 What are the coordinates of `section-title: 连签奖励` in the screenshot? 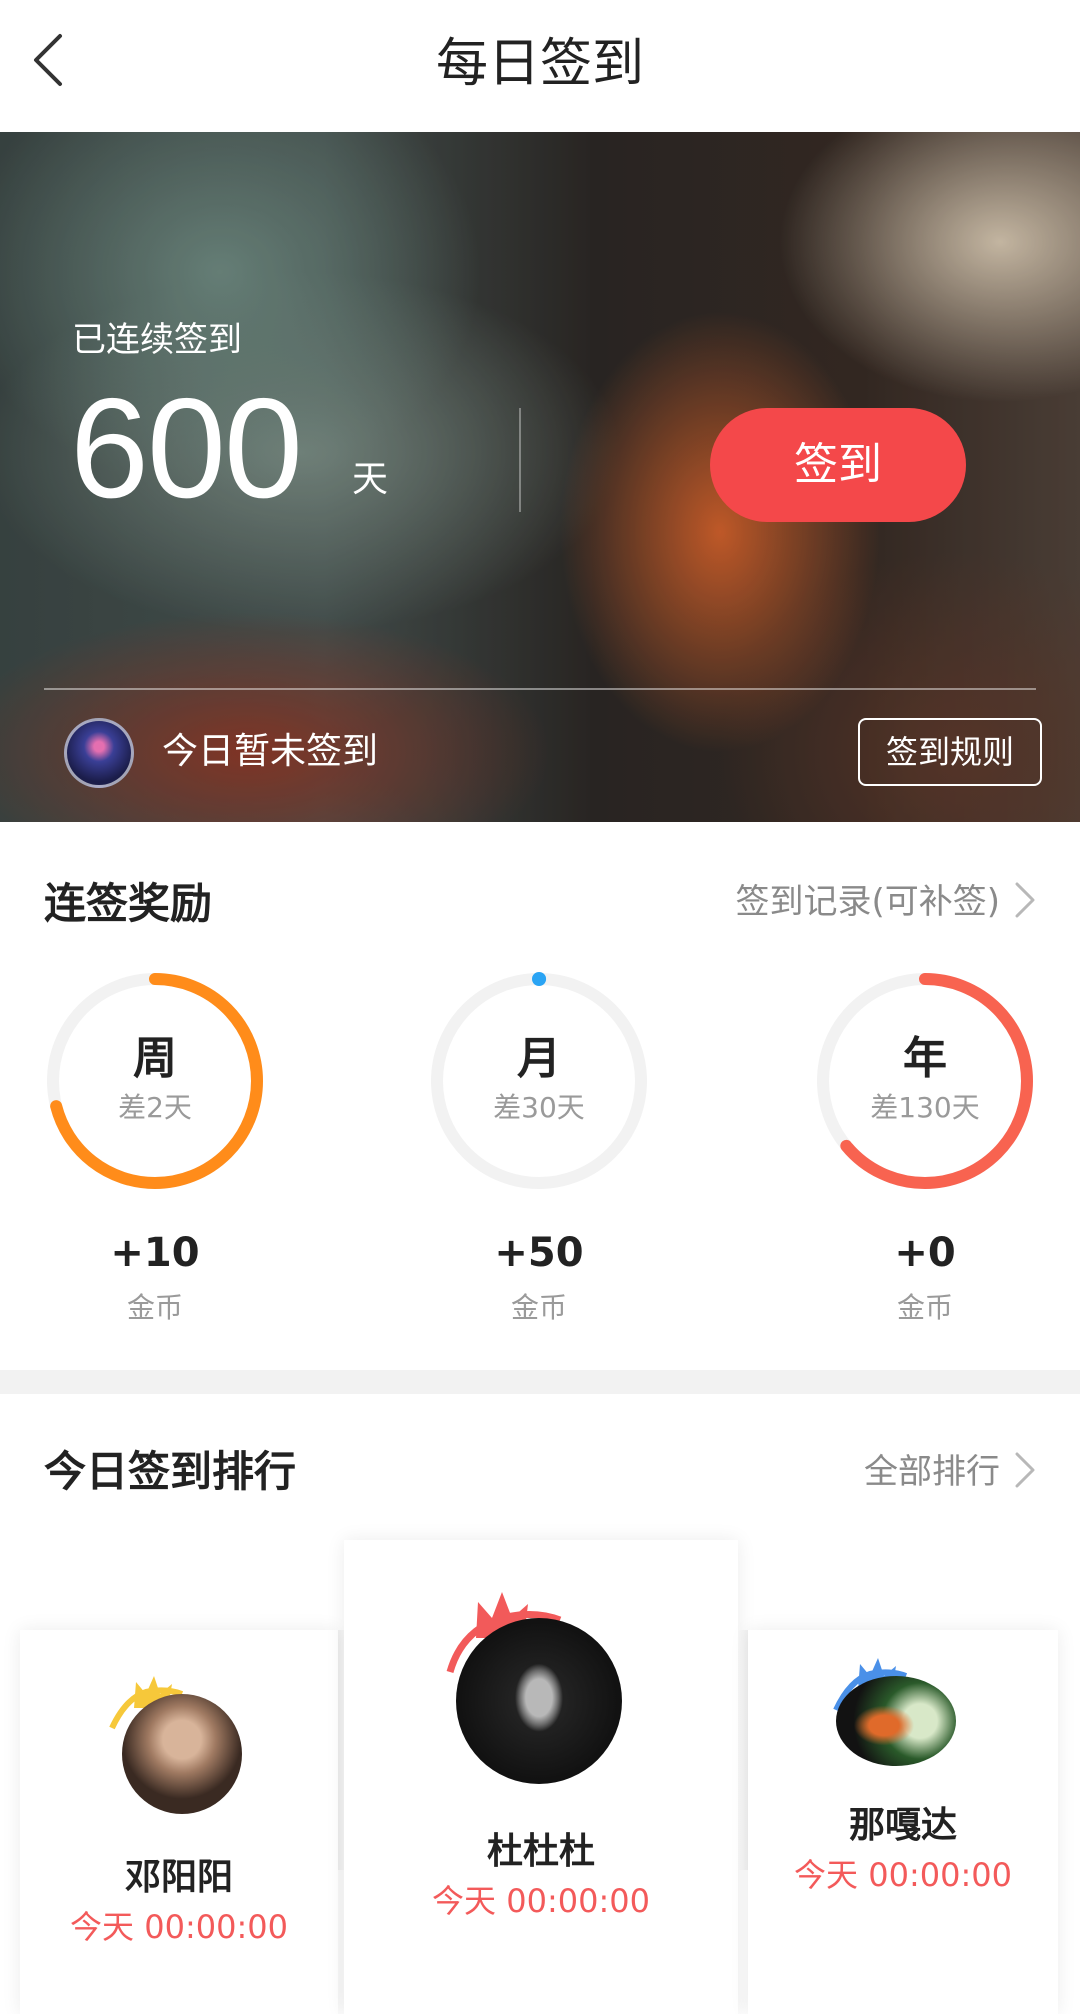 It's located at (128, 903).